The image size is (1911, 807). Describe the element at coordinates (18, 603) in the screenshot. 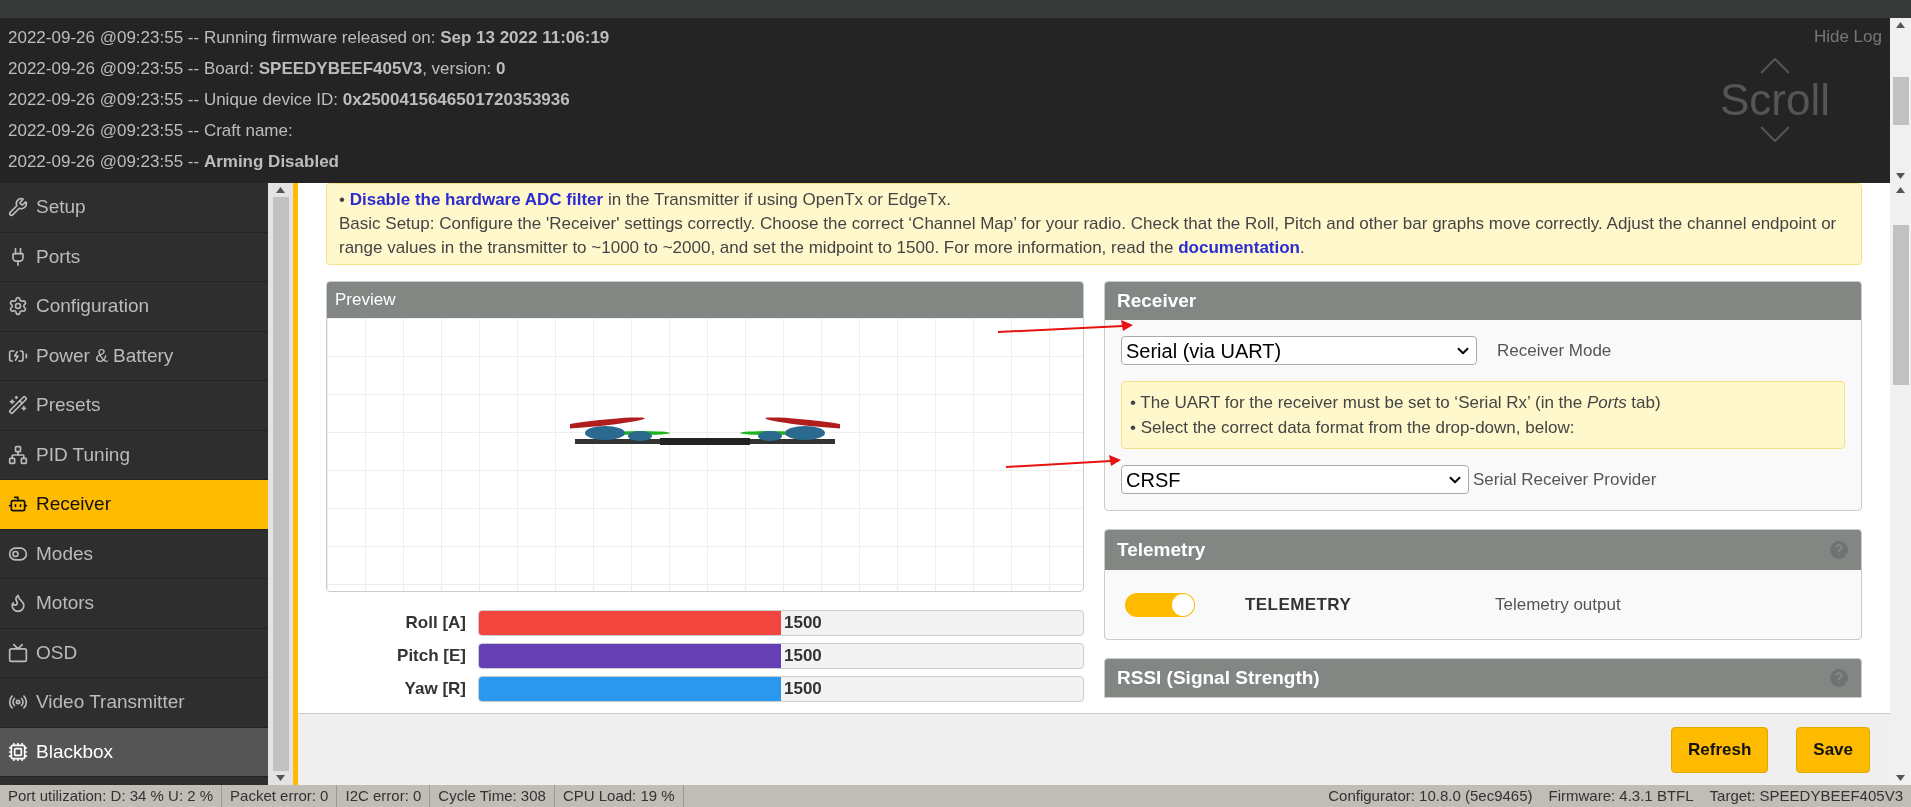

I see `flame-icon` at that location.